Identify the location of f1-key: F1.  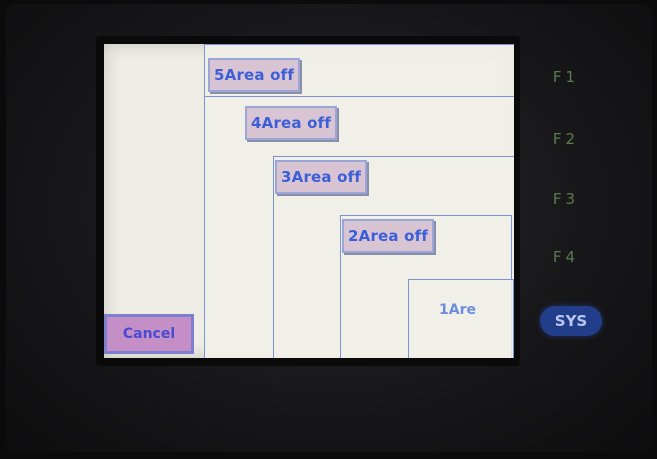
(566, 77).